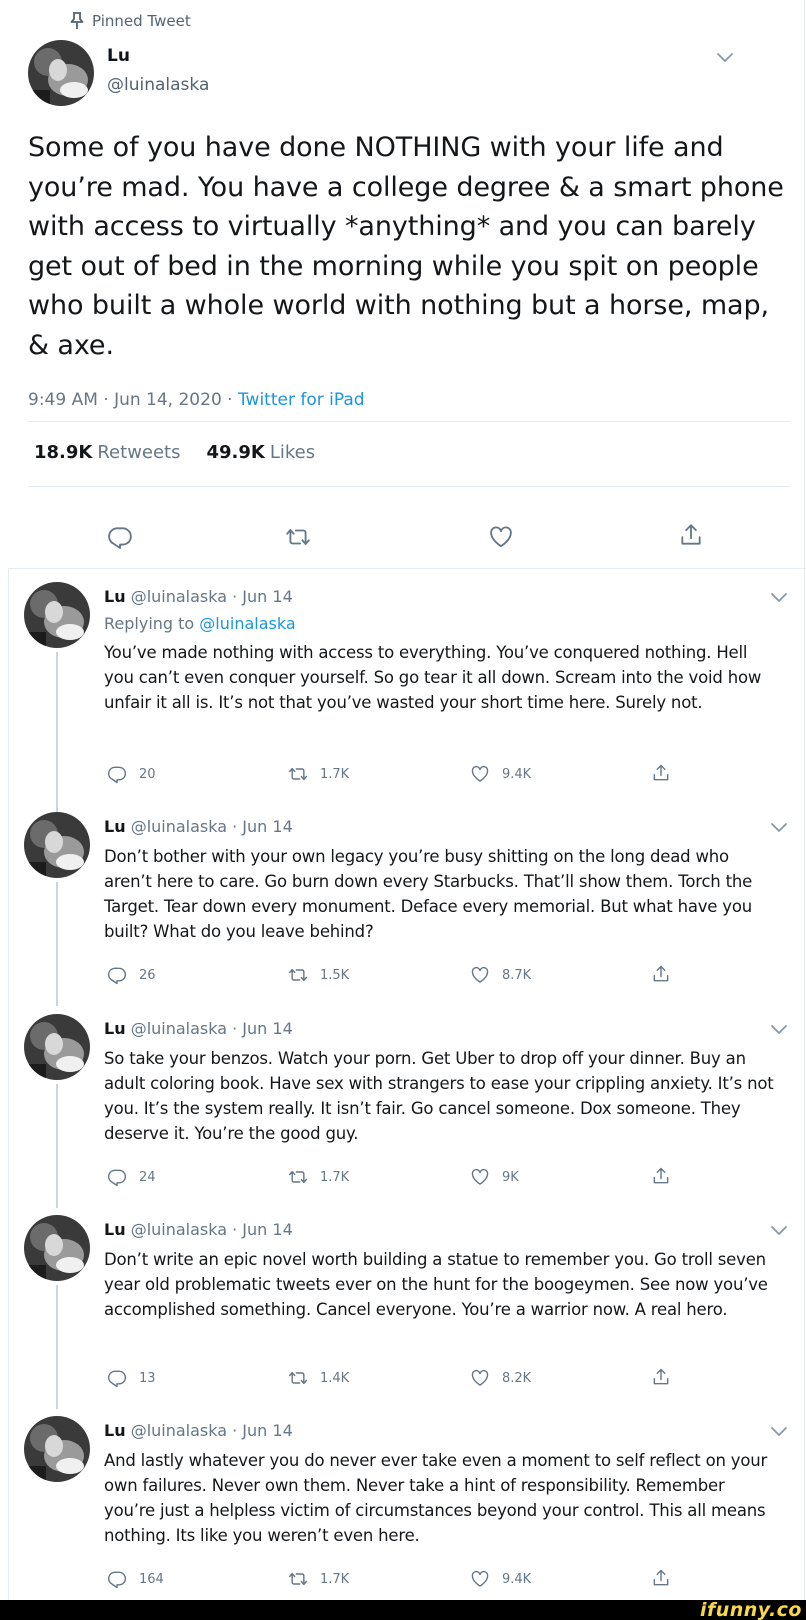  I want to click on reply-button: 26, so click(131, 975).